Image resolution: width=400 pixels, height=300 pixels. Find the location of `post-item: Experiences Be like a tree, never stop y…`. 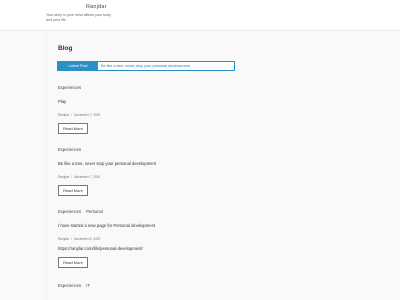

post-item: Experiences Be like a tree, never stop y… is located at coordinates (158, 172).